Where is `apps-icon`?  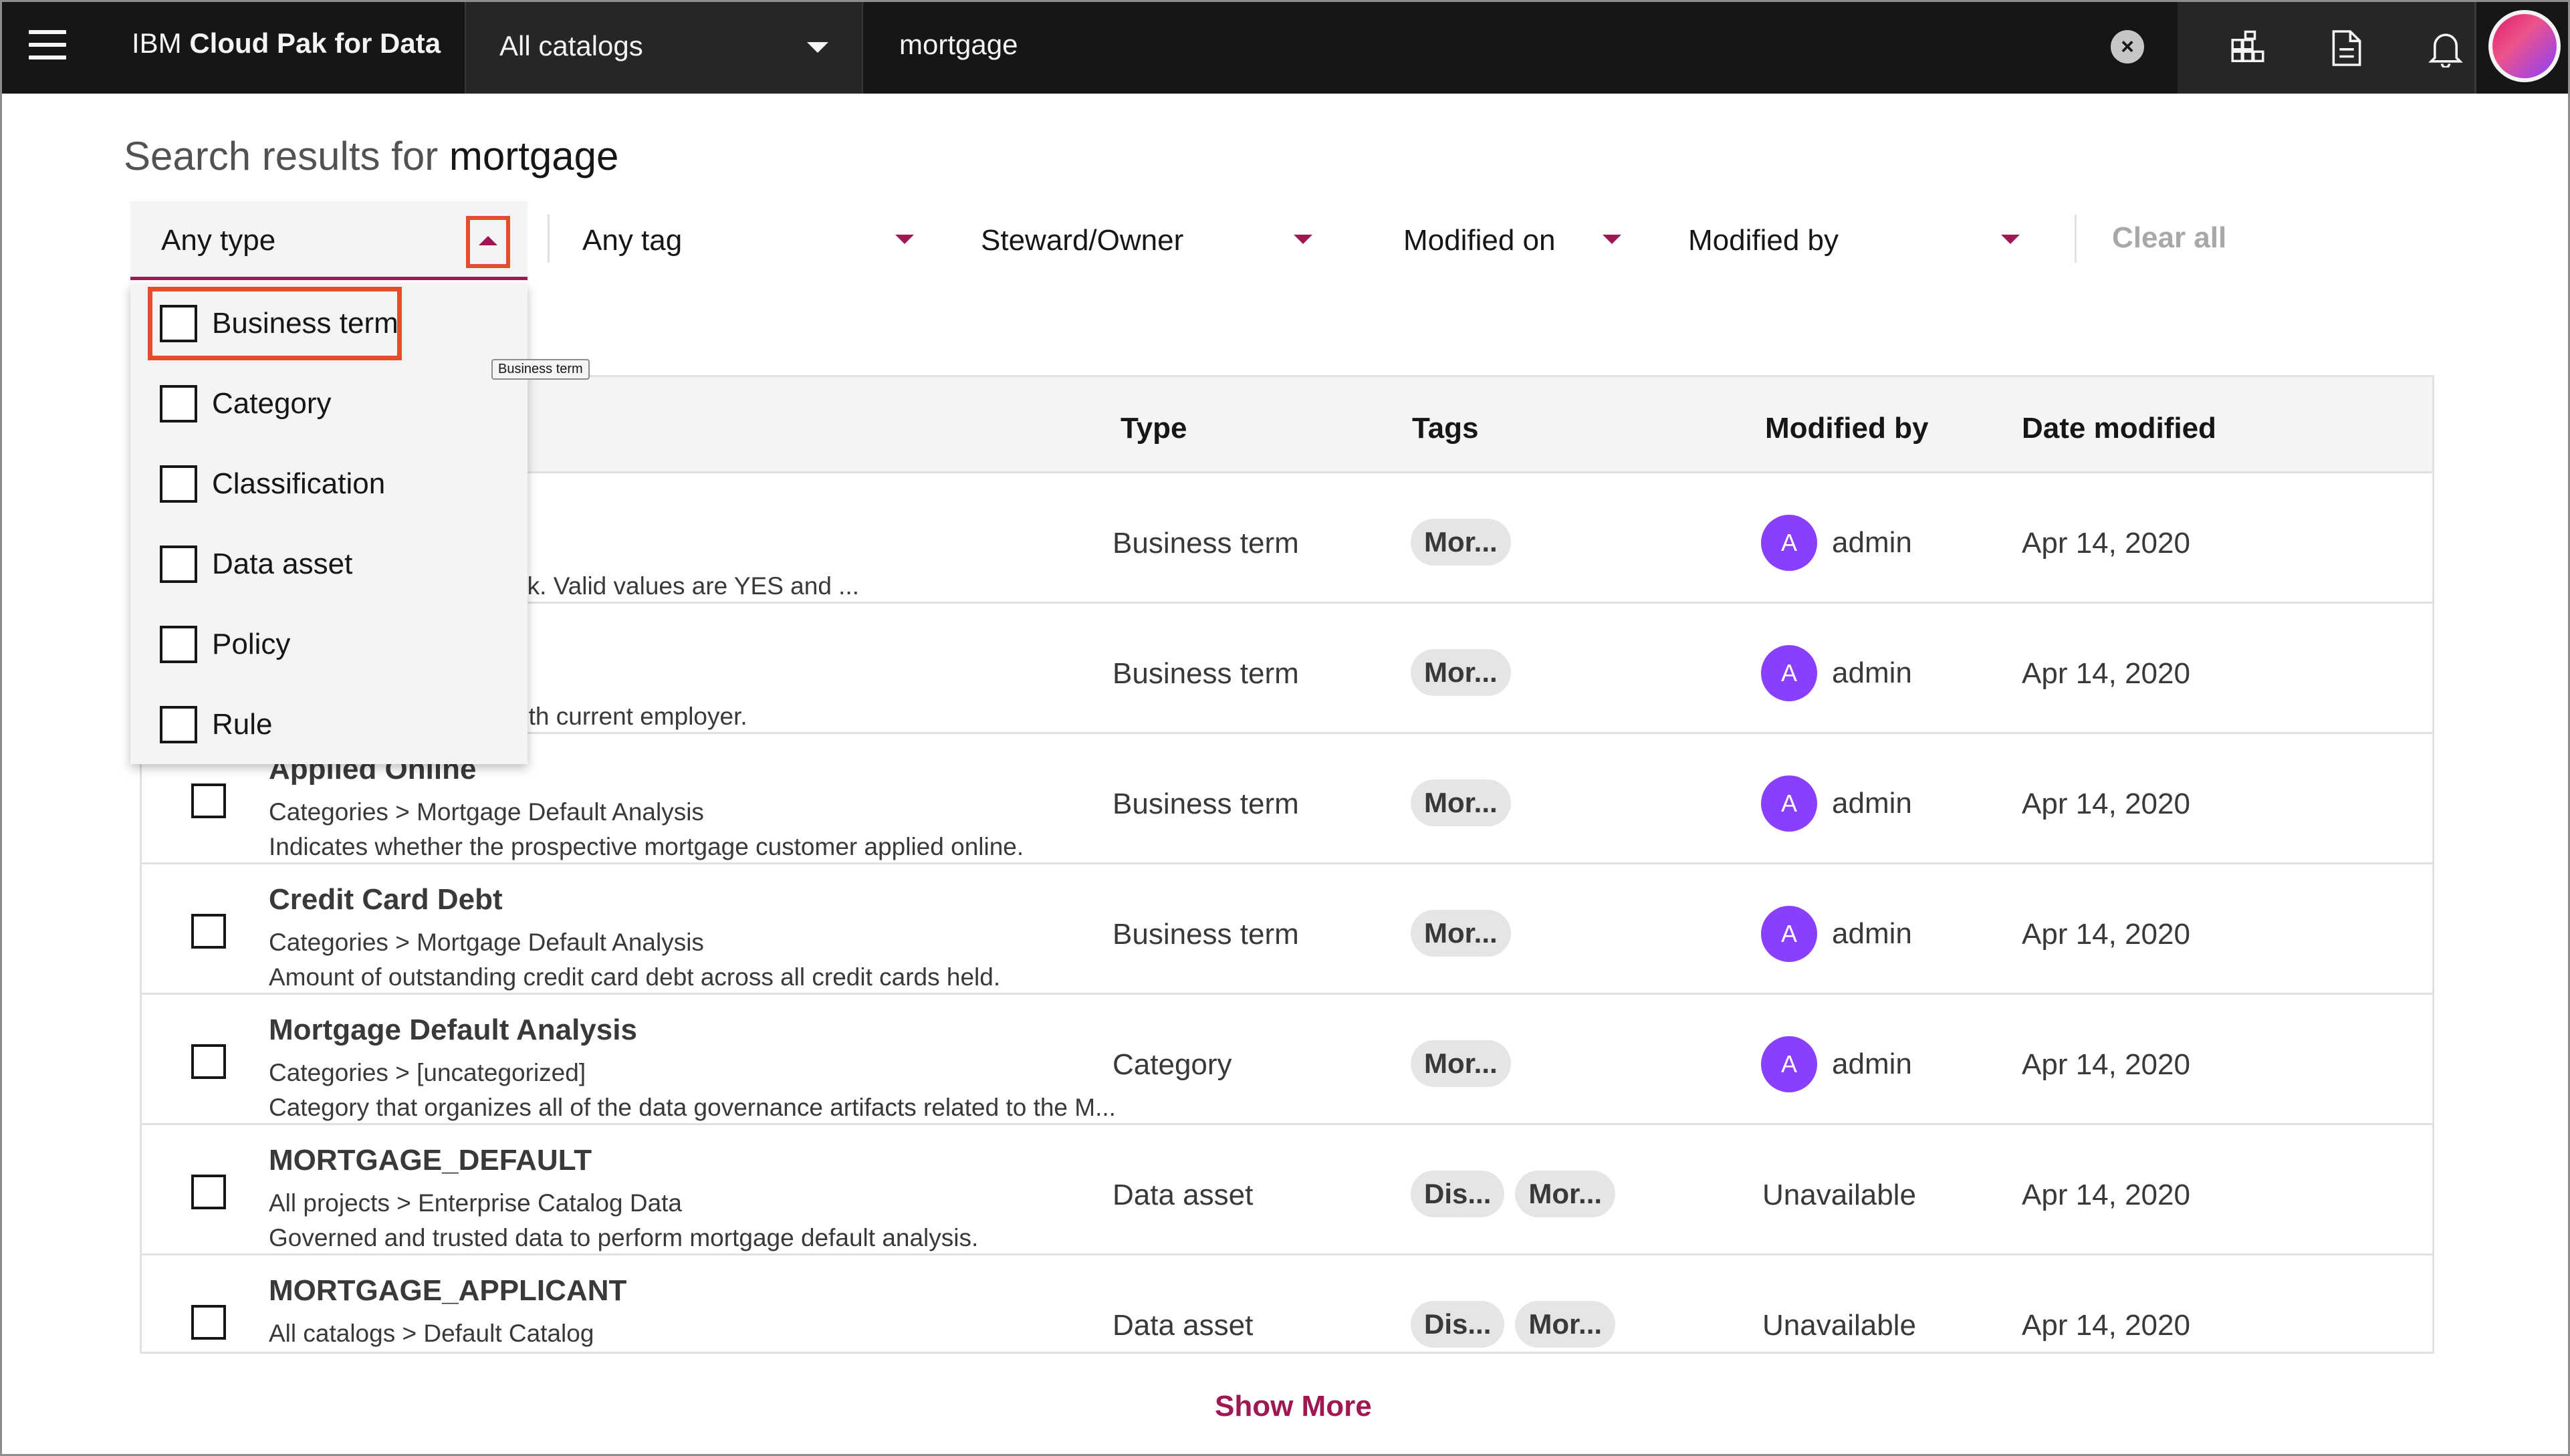 apps-icon is located at coordinates (2248, 48).